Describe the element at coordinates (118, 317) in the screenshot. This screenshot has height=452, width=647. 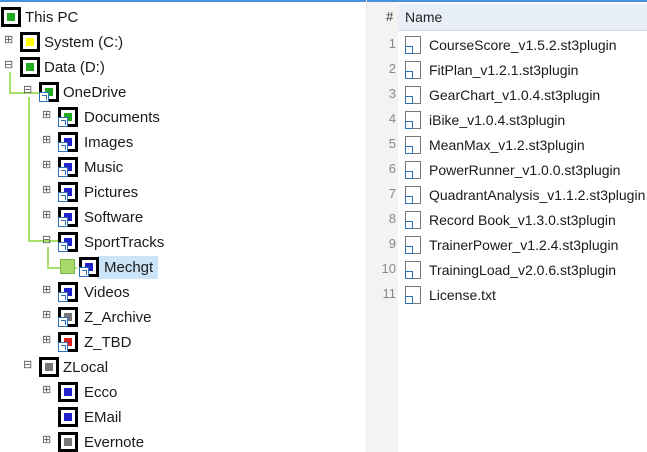
I see `tree-item-z-archive: Z_Archive` at that location.